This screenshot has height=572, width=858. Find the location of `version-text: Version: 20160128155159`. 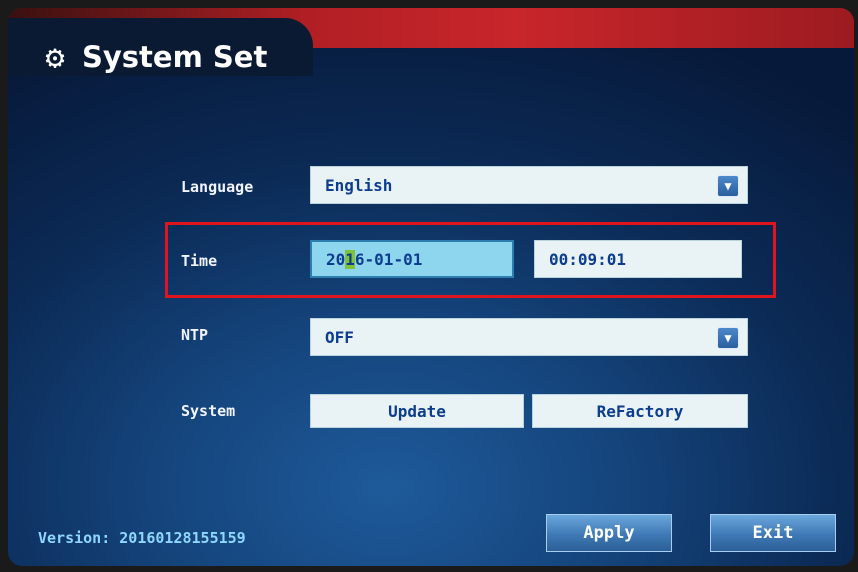

version-text: Version: 20160128155159 is located at coordinates (142, 538).